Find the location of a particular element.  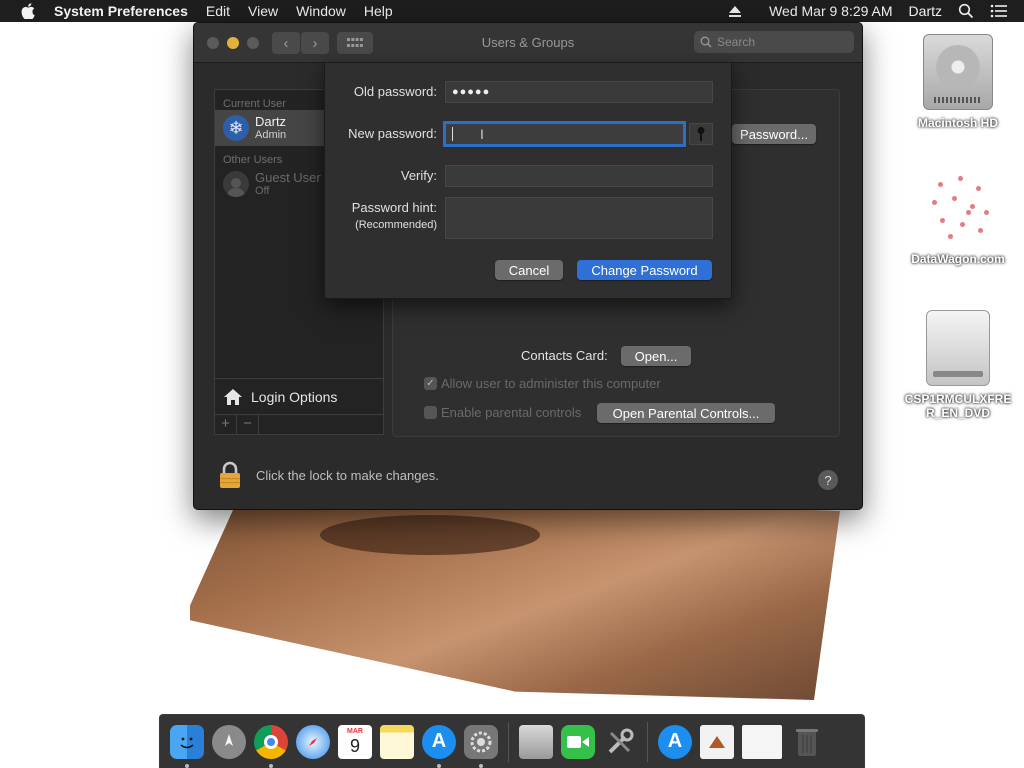

app-store-icon: A is located at coordinates (439, 746).